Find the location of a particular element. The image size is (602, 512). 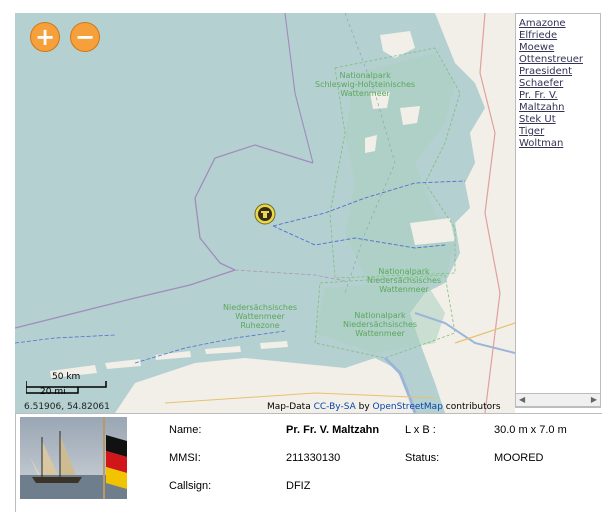

attribution-prefix: Map-Data is located at coordinates (289, 407).